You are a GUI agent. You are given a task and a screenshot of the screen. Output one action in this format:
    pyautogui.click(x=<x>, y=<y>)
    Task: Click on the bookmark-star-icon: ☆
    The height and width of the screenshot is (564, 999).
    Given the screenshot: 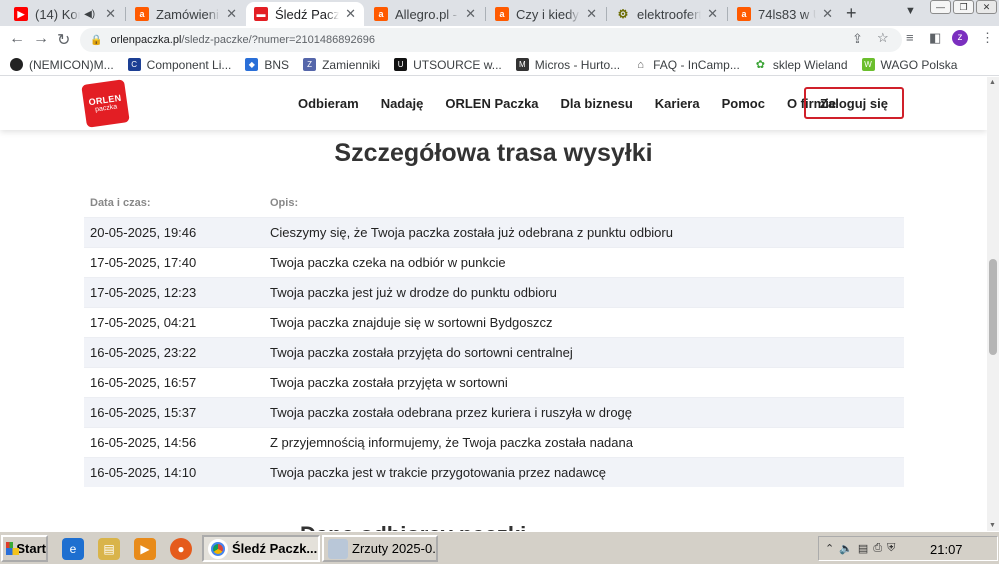 What is the action you would take?
    pyautogui.click(x=883, y=38)
    